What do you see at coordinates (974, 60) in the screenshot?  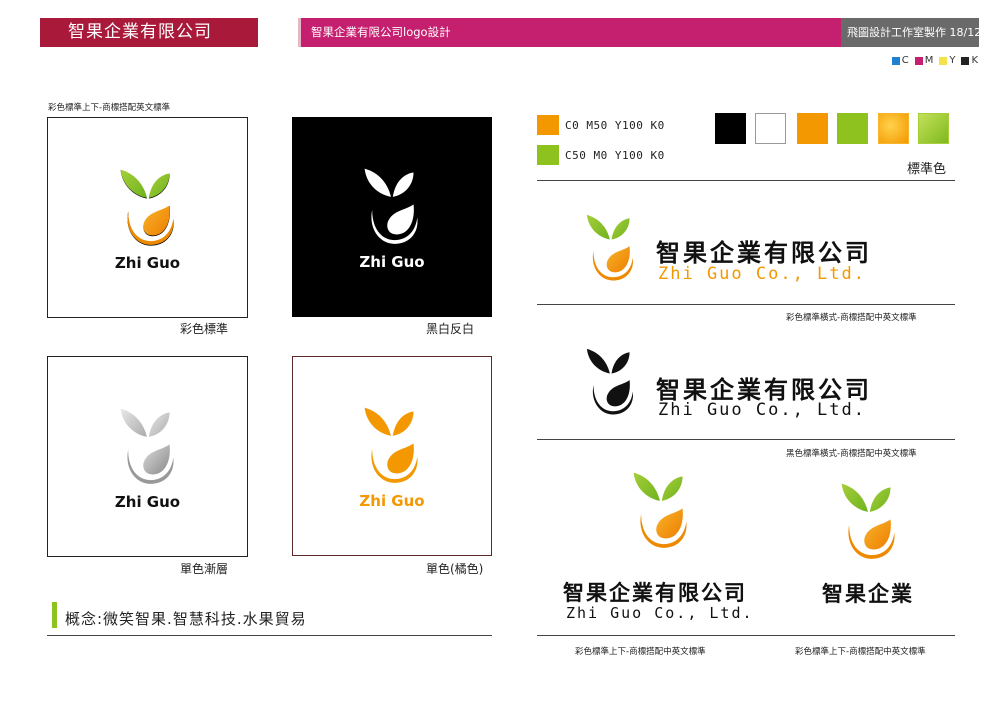 I see `cmyk-k-label: K` at bounding box center [974, 60].